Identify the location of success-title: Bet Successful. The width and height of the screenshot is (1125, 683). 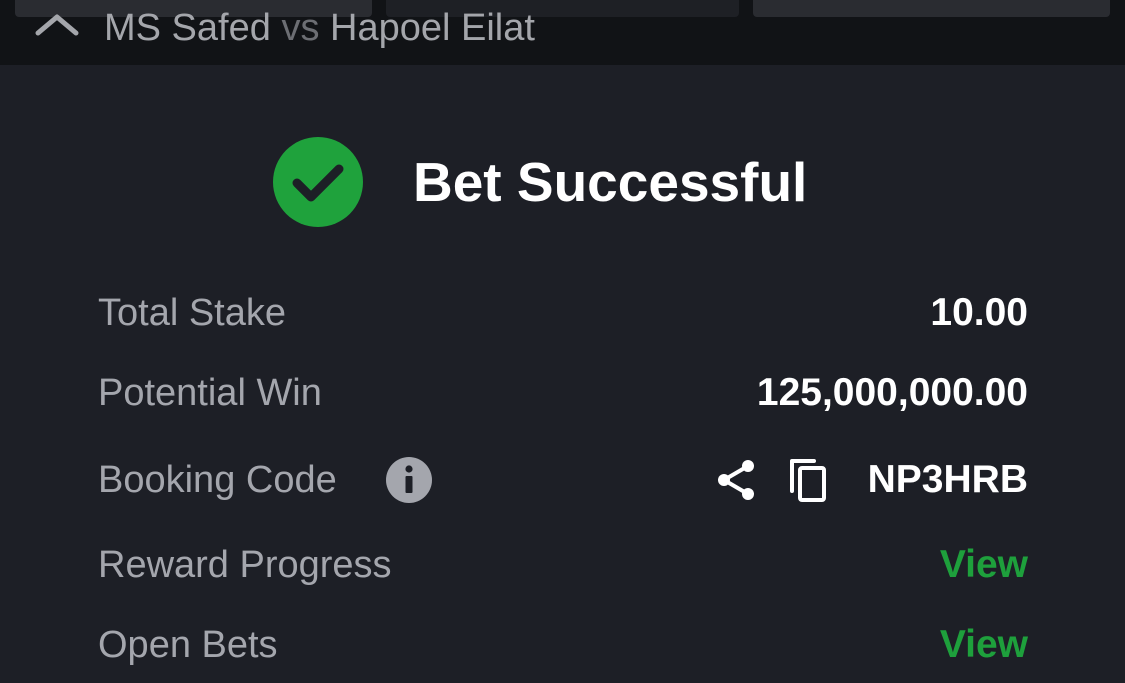
(610, 182).